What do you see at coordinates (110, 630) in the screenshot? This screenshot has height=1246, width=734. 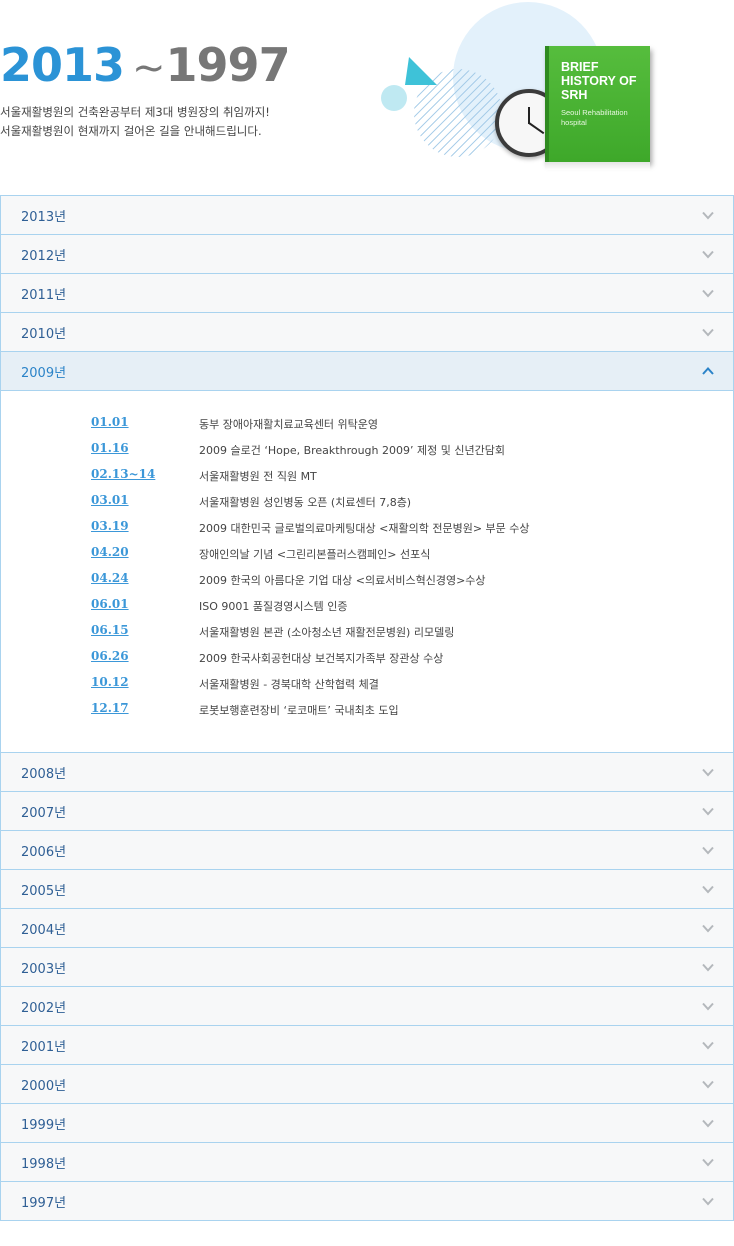 I see `event-date: 06.15` at bounding box center [110, 630].